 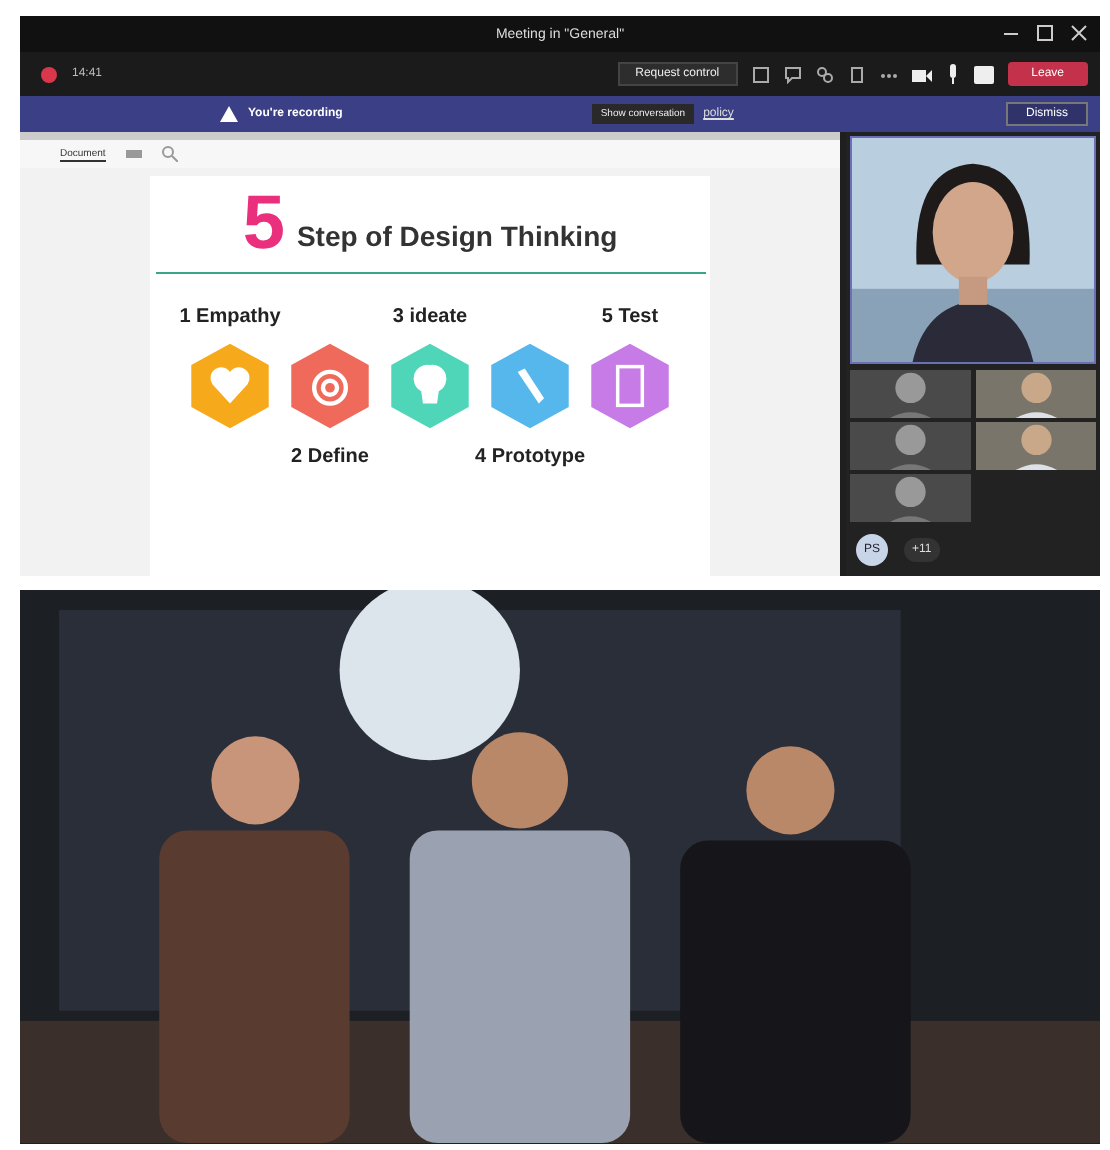 I want to click on warning-icon, so click(x=229, y=114).